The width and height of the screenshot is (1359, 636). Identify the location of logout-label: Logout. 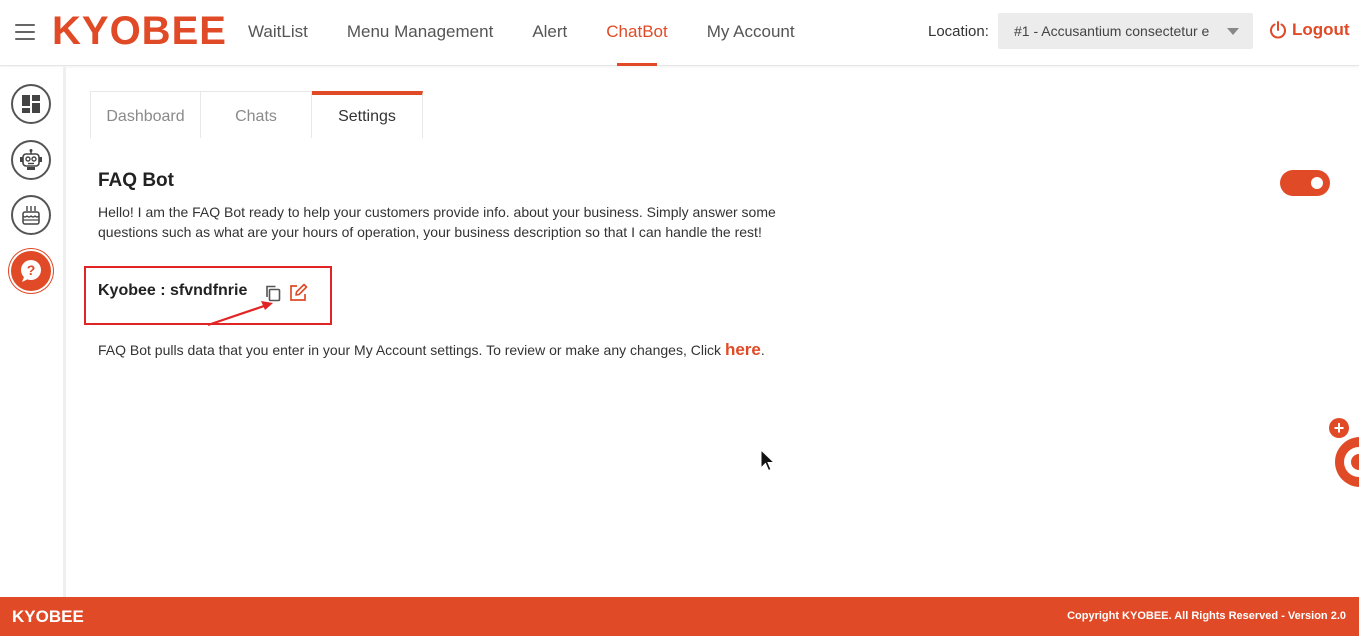
(1321, 29).